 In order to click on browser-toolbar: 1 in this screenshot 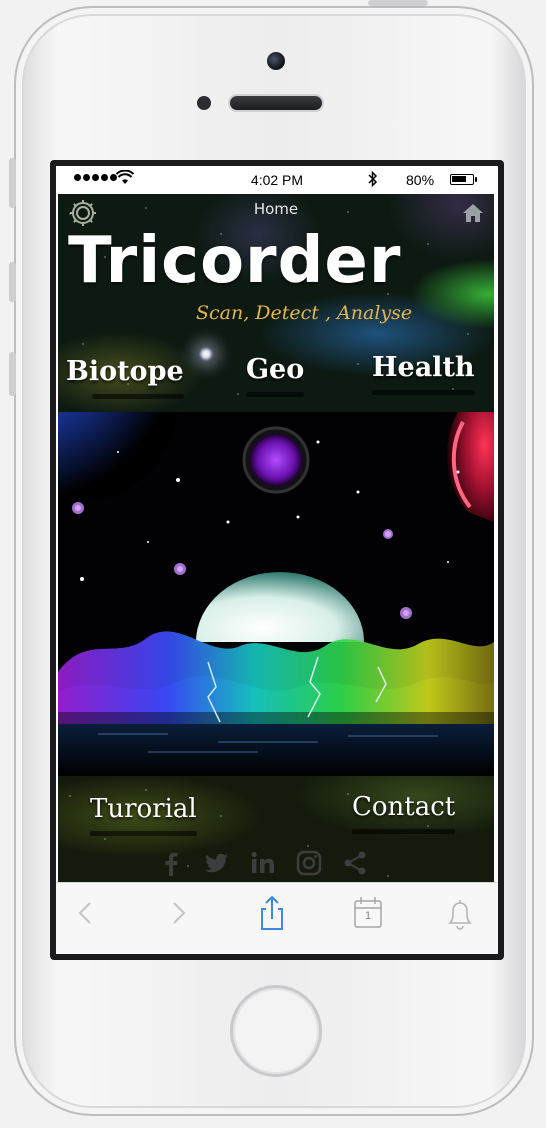, I will do `click(277, 918)`.